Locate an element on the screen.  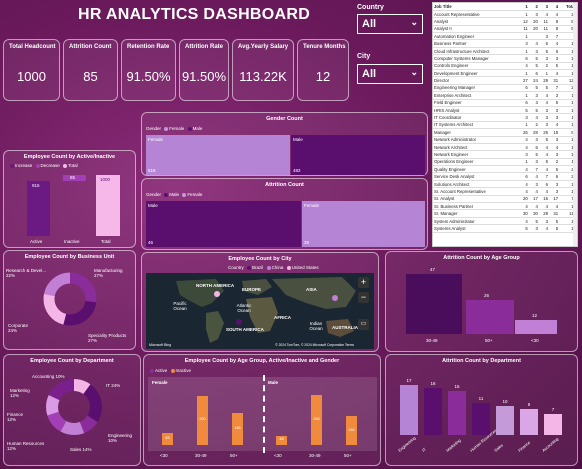
bar-sales is located at coordinates (505, 420).